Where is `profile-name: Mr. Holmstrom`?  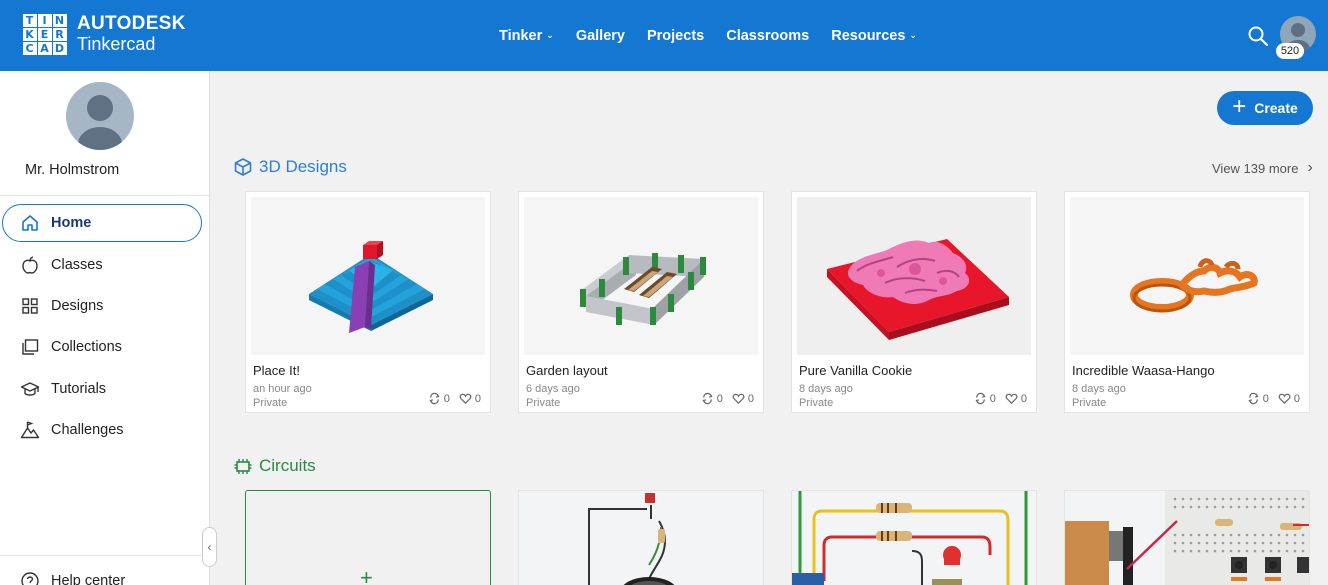 profile-name: Mr. Holmstrom is located at coordinates (72, 170).